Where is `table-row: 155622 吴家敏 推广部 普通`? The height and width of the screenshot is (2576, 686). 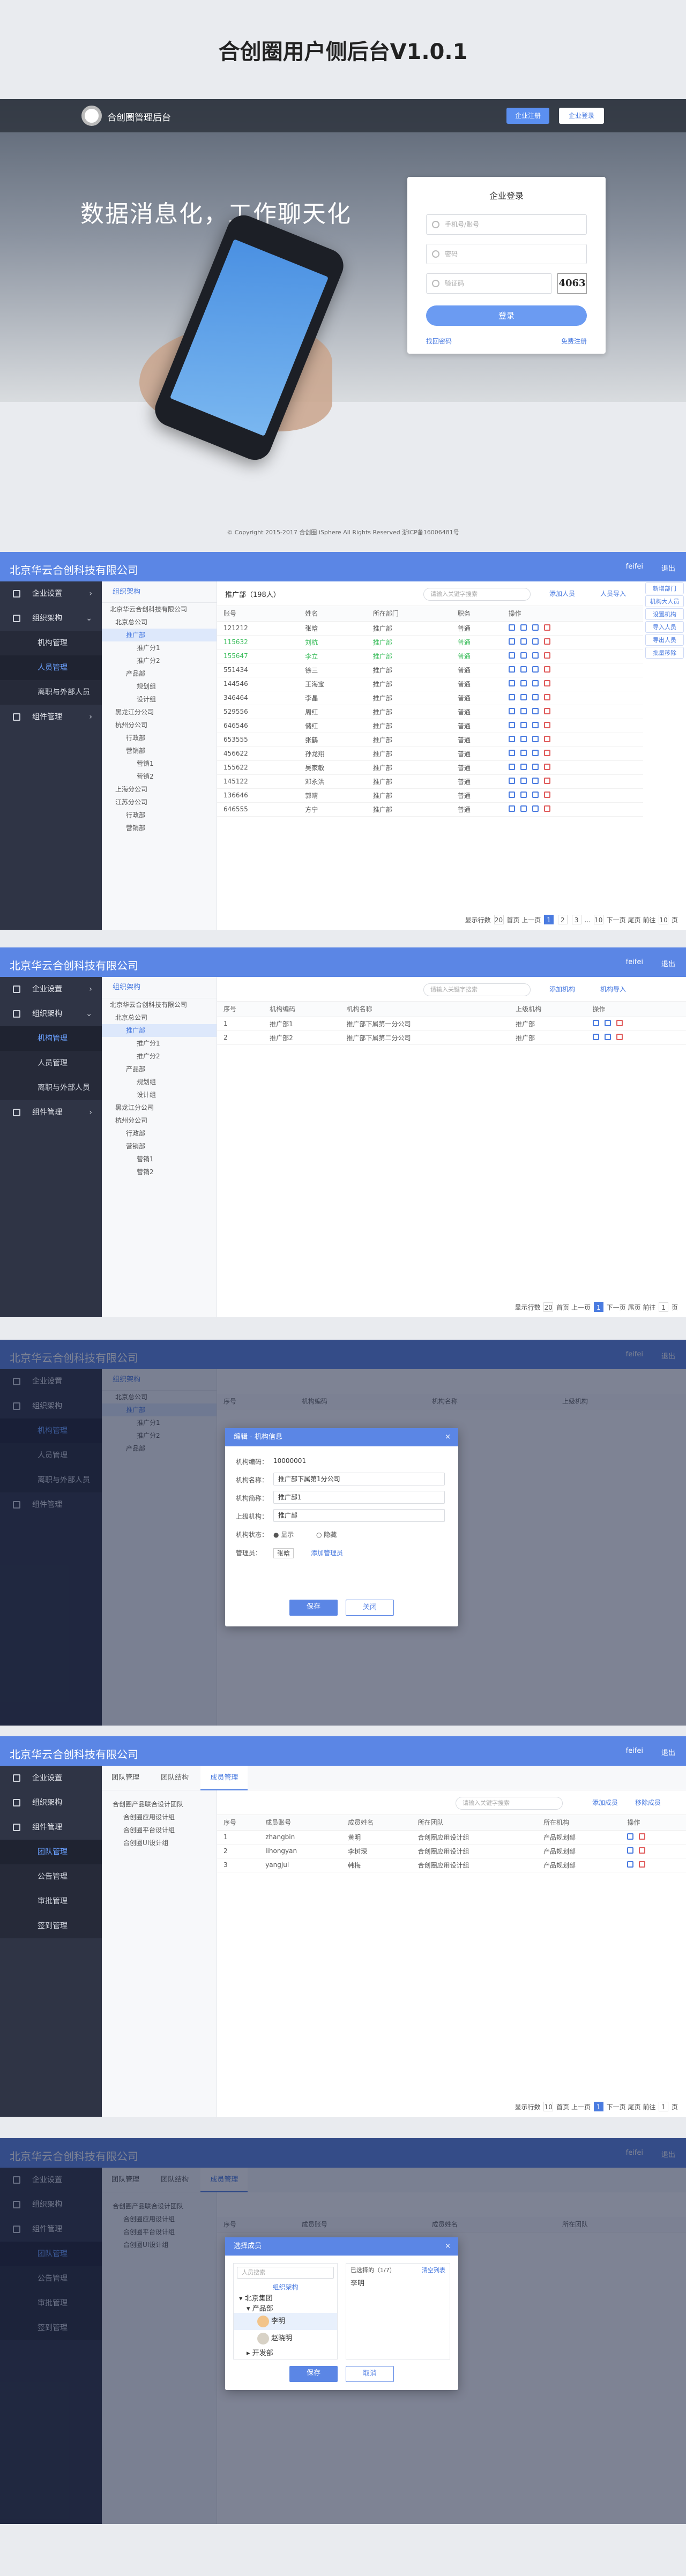
table-row: 155622 吴家敏 推广部 普通 is located at coordinates (430, 768).